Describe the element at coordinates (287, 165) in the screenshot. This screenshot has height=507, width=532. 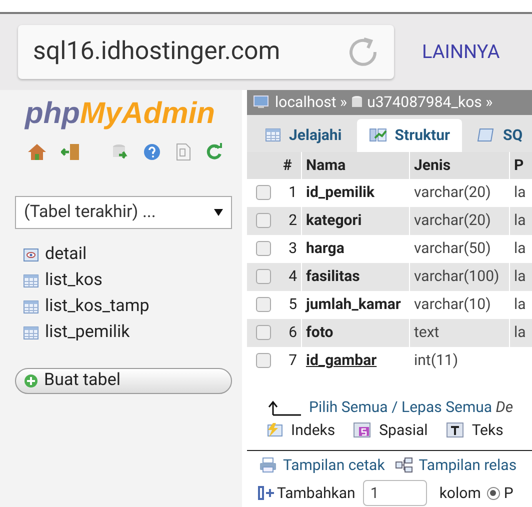
I see `column-header: #` at that location.